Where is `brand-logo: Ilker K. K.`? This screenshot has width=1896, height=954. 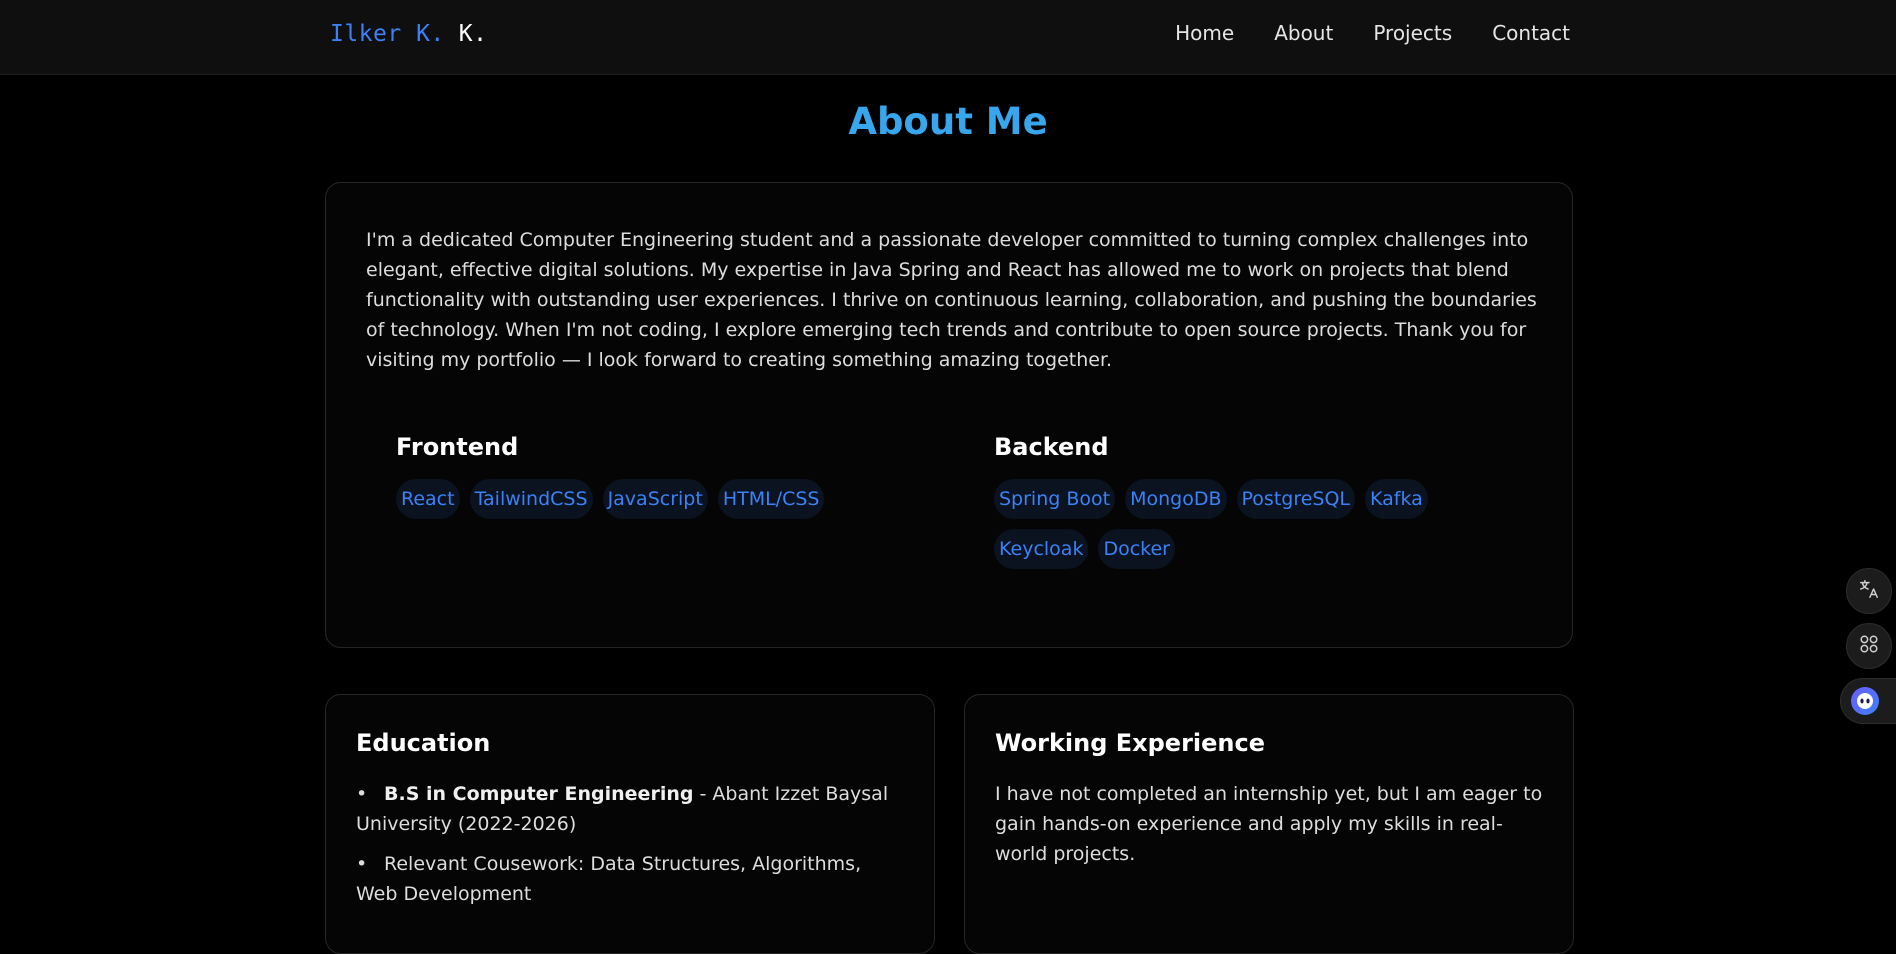 brand-logo: Ilker K. K. is located at coordinates (408, 34).